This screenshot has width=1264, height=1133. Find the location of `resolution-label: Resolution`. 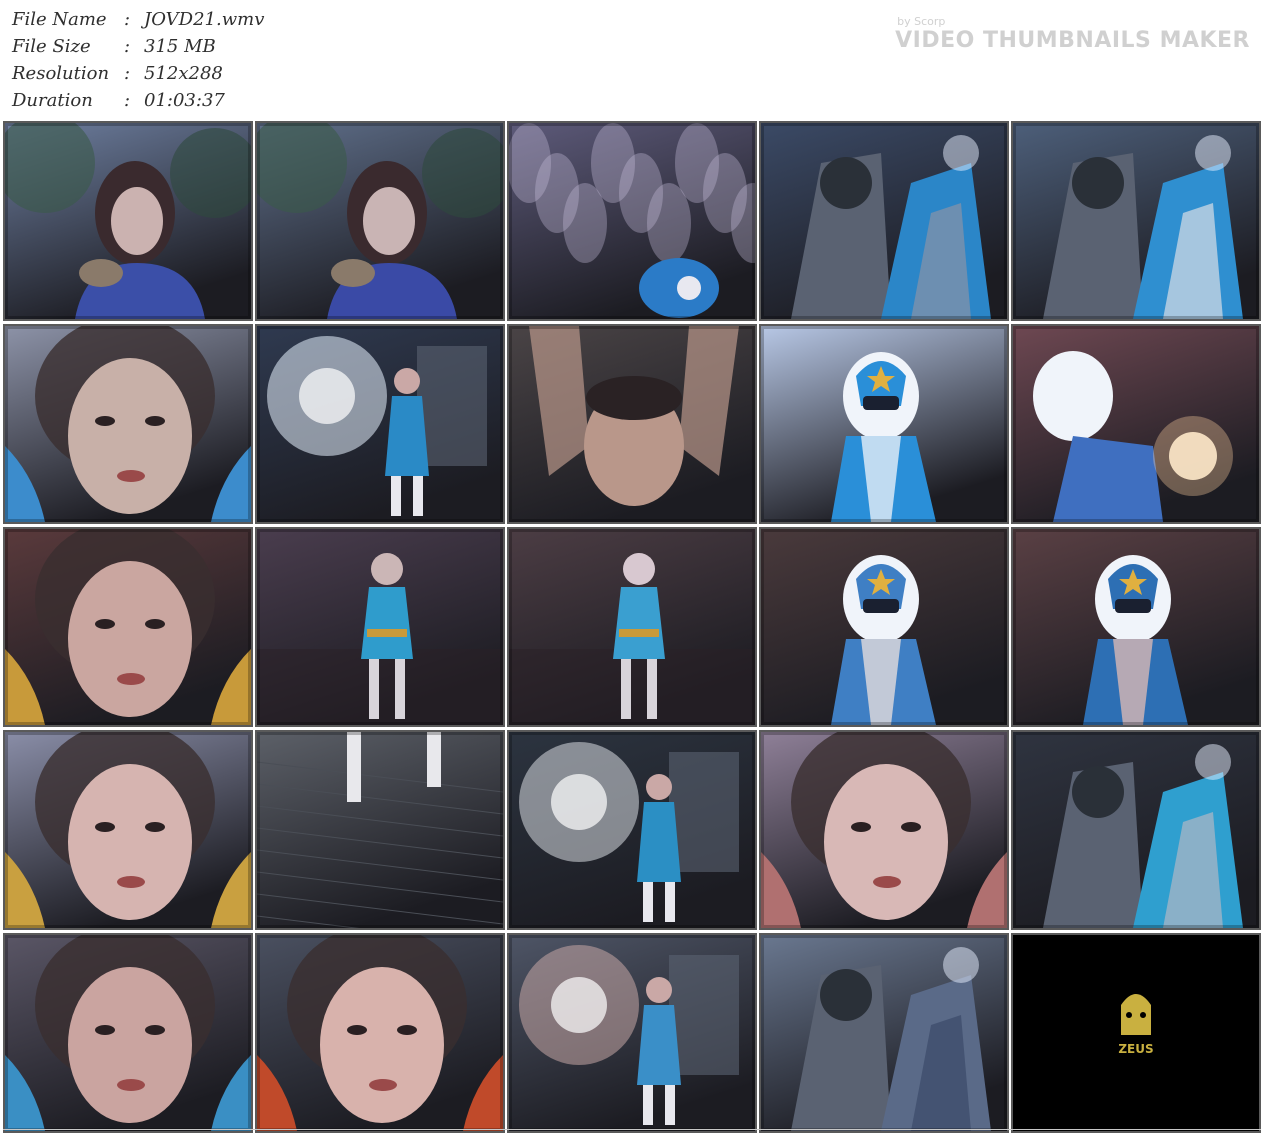

resolution-label: Resolution is located at coordinates (61, 73).